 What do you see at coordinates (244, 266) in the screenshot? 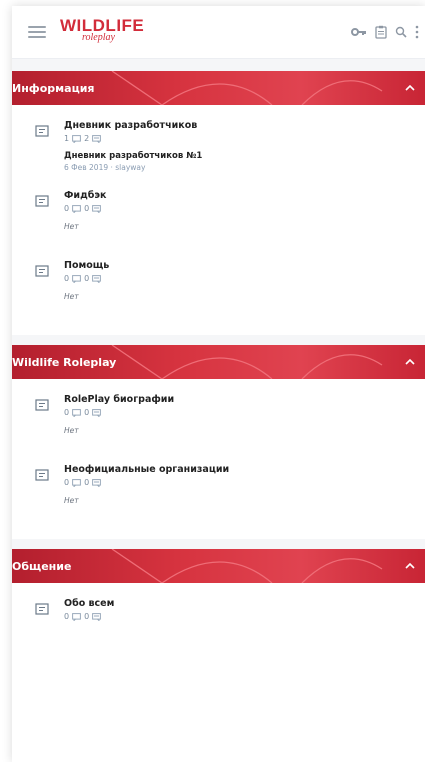
I see `forum-title: Помощь` at bounding box center [244, 266].